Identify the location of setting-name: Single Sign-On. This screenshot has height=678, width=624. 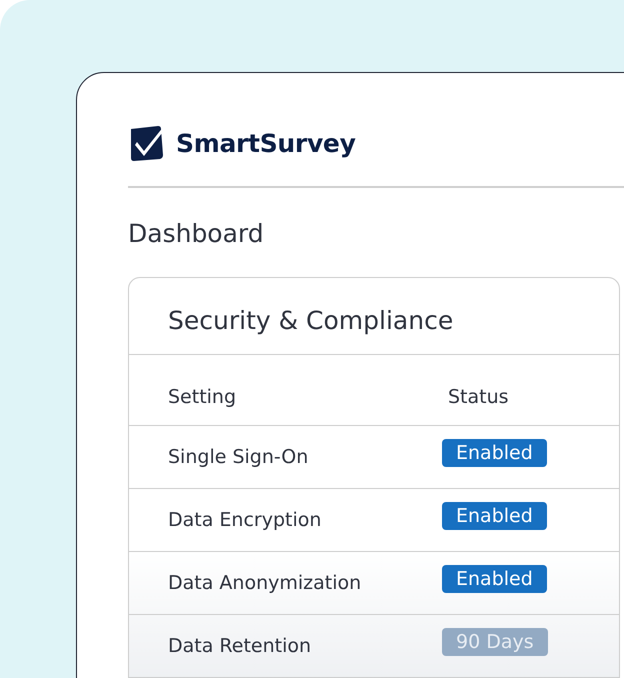
(239, 457).